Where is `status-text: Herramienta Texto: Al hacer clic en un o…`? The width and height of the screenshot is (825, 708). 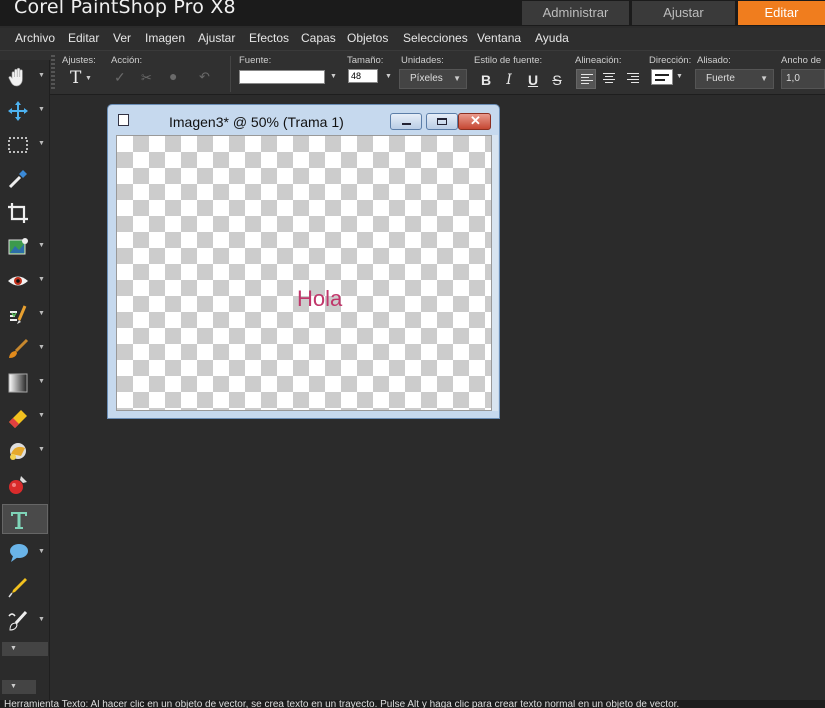 status-text: Herramienta Texto: Al hacer clic en un o… is located at coordinates (342, 704).